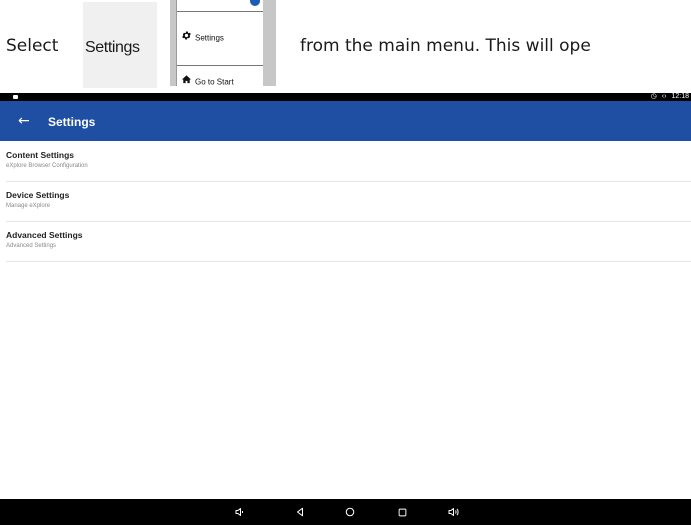 Image resolution: width=691 pixels, height=525 pixels. I want to click on recents-icon, so click(402, 512).